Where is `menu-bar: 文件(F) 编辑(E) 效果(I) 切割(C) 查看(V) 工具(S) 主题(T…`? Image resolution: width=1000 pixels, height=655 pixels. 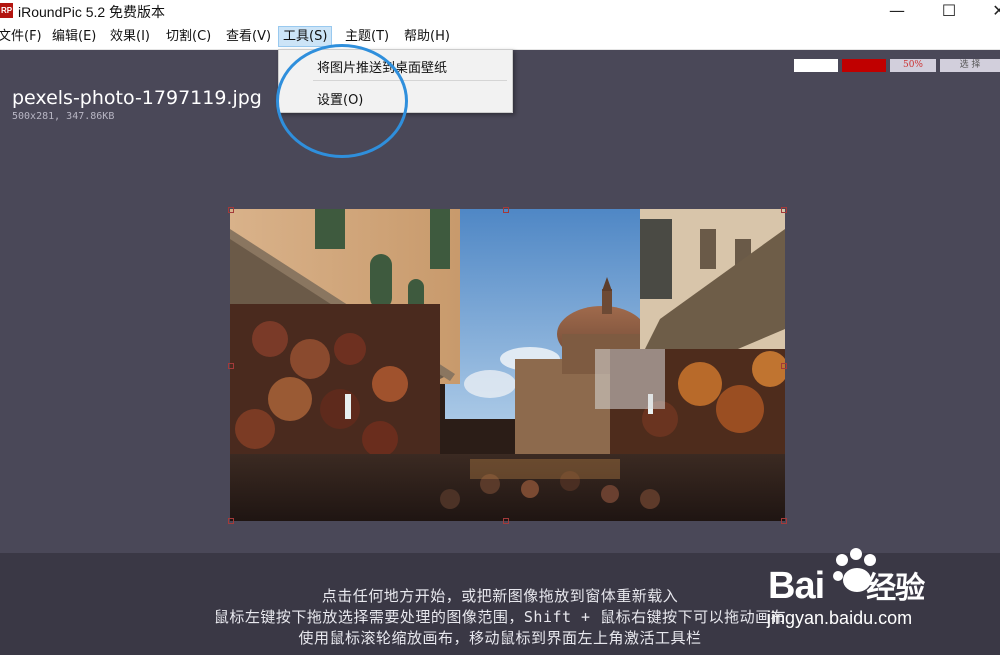
menu-bar: 文件(F) 编辑(E) 效果(I) 切割(C) 查看(V) 工具(S) 主题(T… is located at coordinates (500, 37).